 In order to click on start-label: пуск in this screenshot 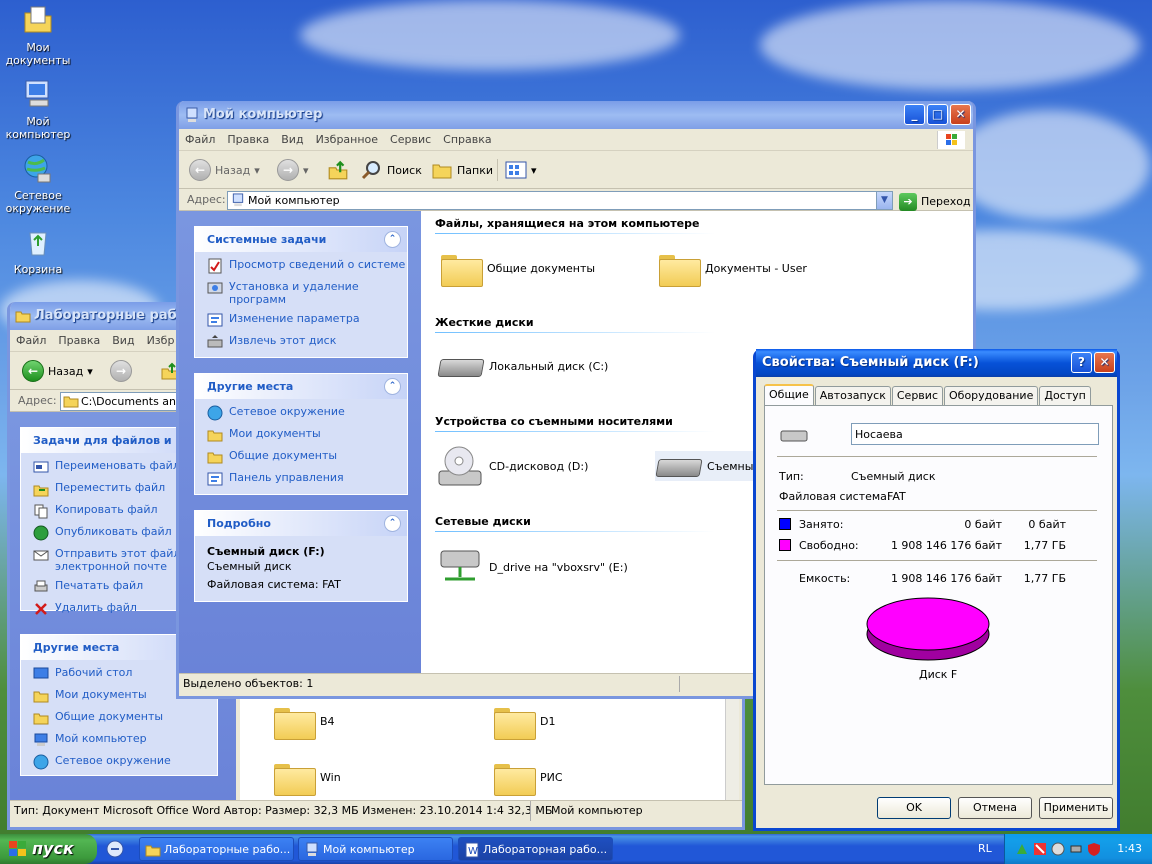, I will do `click(53, 848)`.